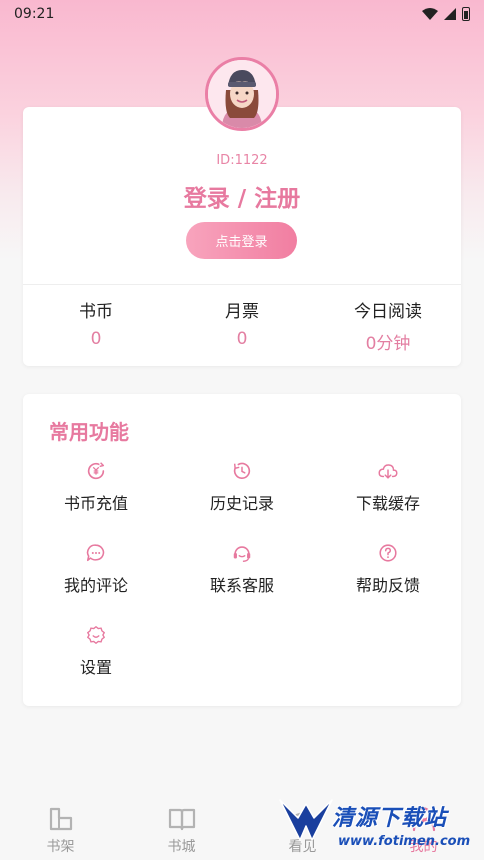 The height and width of the screenshot is (860, 484). What do you see at coordinates (96, 312) in the screenshot?
I see `stat-label: 书币` at bounding box center [96, 312].